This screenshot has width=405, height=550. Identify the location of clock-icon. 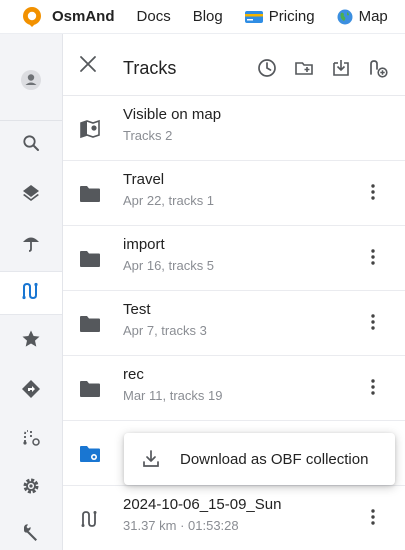
(267, 70).